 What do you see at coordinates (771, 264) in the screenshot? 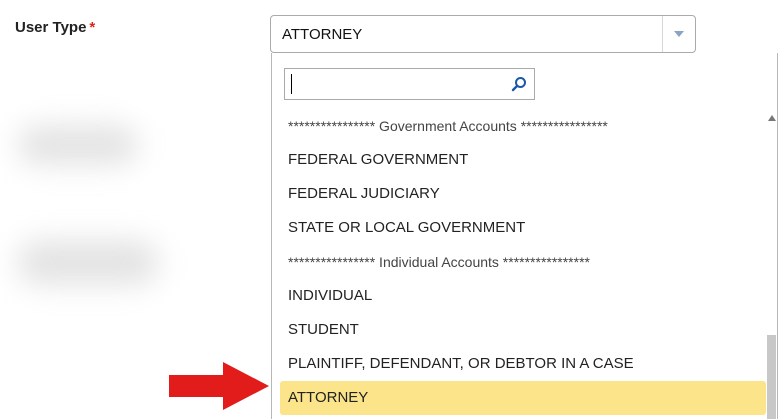
I see `dropdown-scrollbar` at bounding box center [771, 264].